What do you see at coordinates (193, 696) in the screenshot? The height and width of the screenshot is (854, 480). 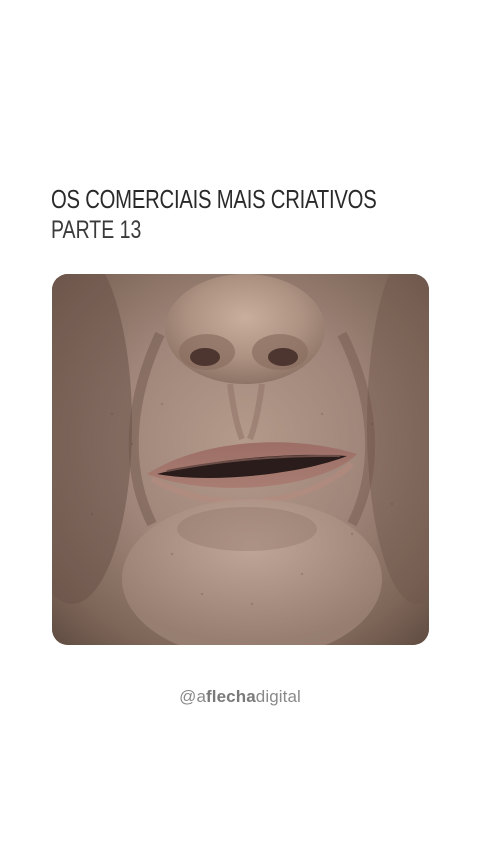 I see `handle-at: @a` at bounding box center [193, 696].